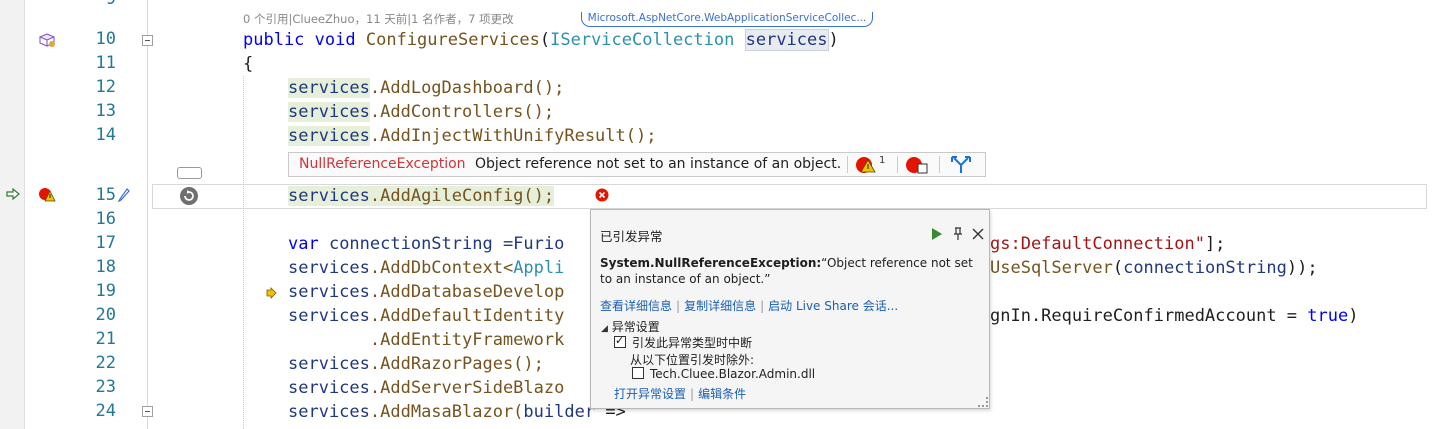  I want to click on except-from-label: 从以下位置引发时除外:, so click(692, 360).